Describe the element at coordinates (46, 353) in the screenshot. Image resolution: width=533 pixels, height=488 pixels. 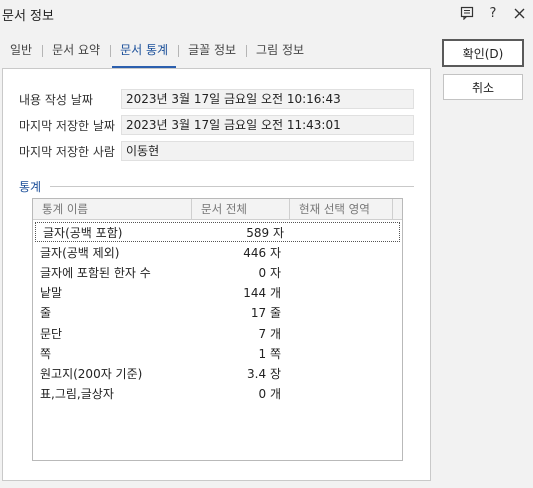
I see `stat-name: 쪽` at that location.